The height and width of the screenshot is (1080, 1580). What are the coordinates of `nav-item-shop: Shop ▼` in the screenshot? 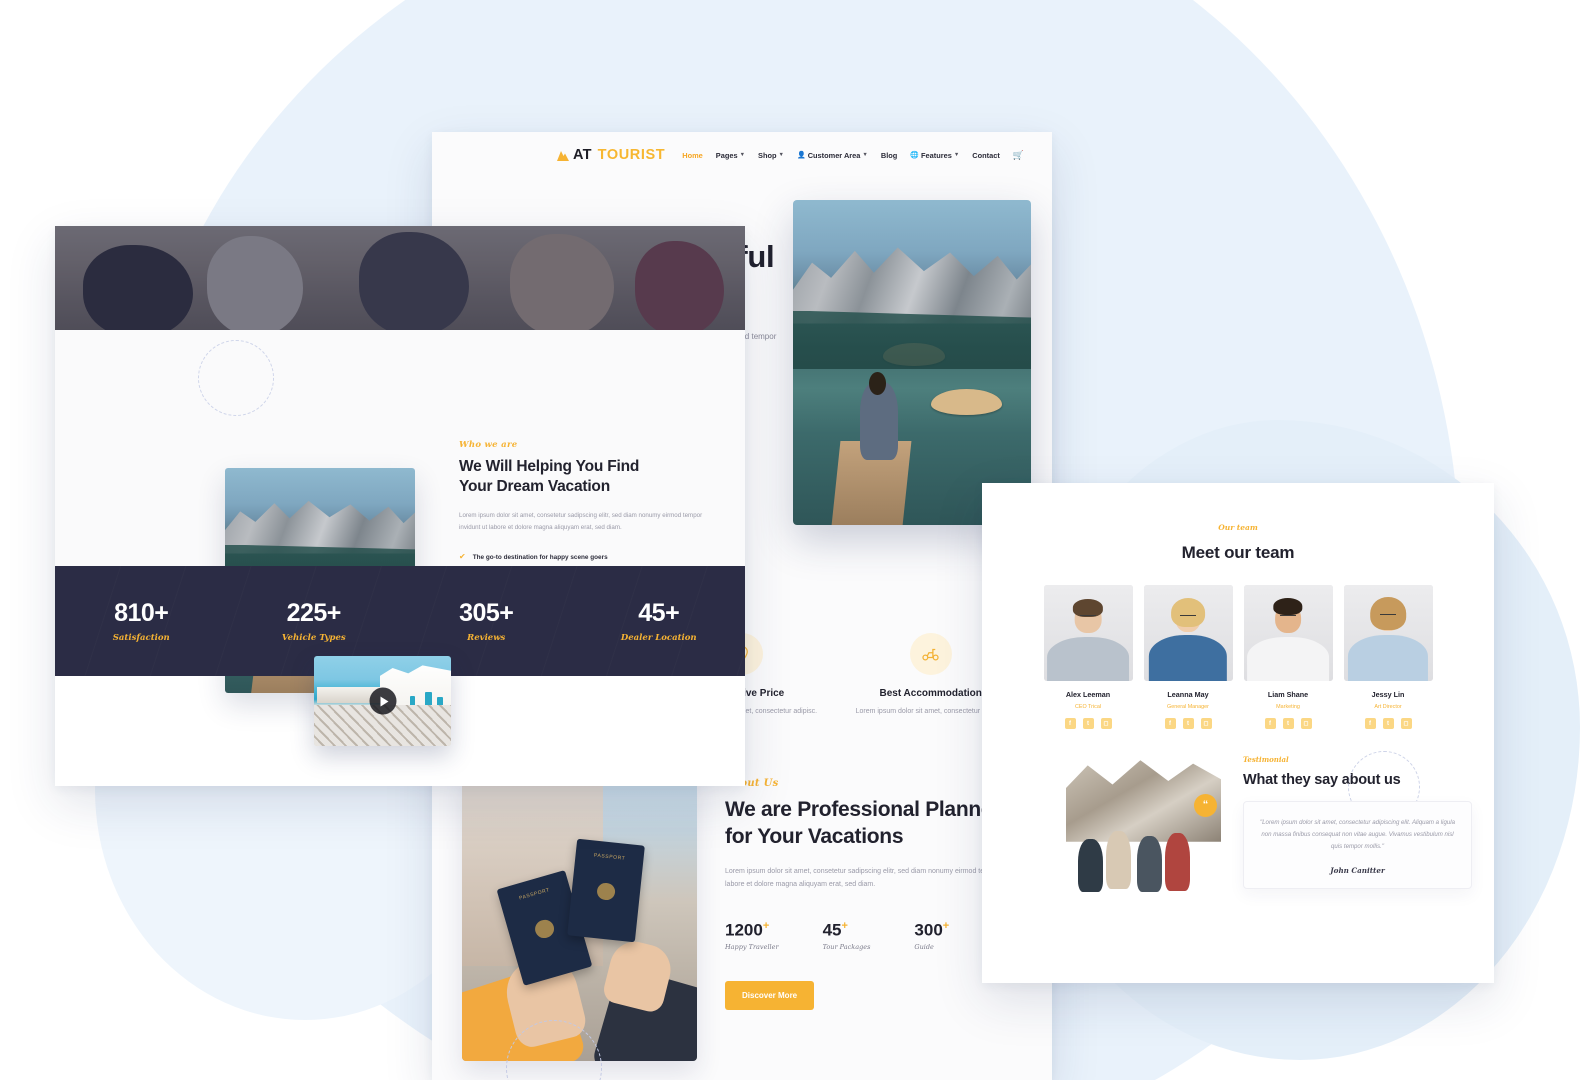 It's located at (771, 155).